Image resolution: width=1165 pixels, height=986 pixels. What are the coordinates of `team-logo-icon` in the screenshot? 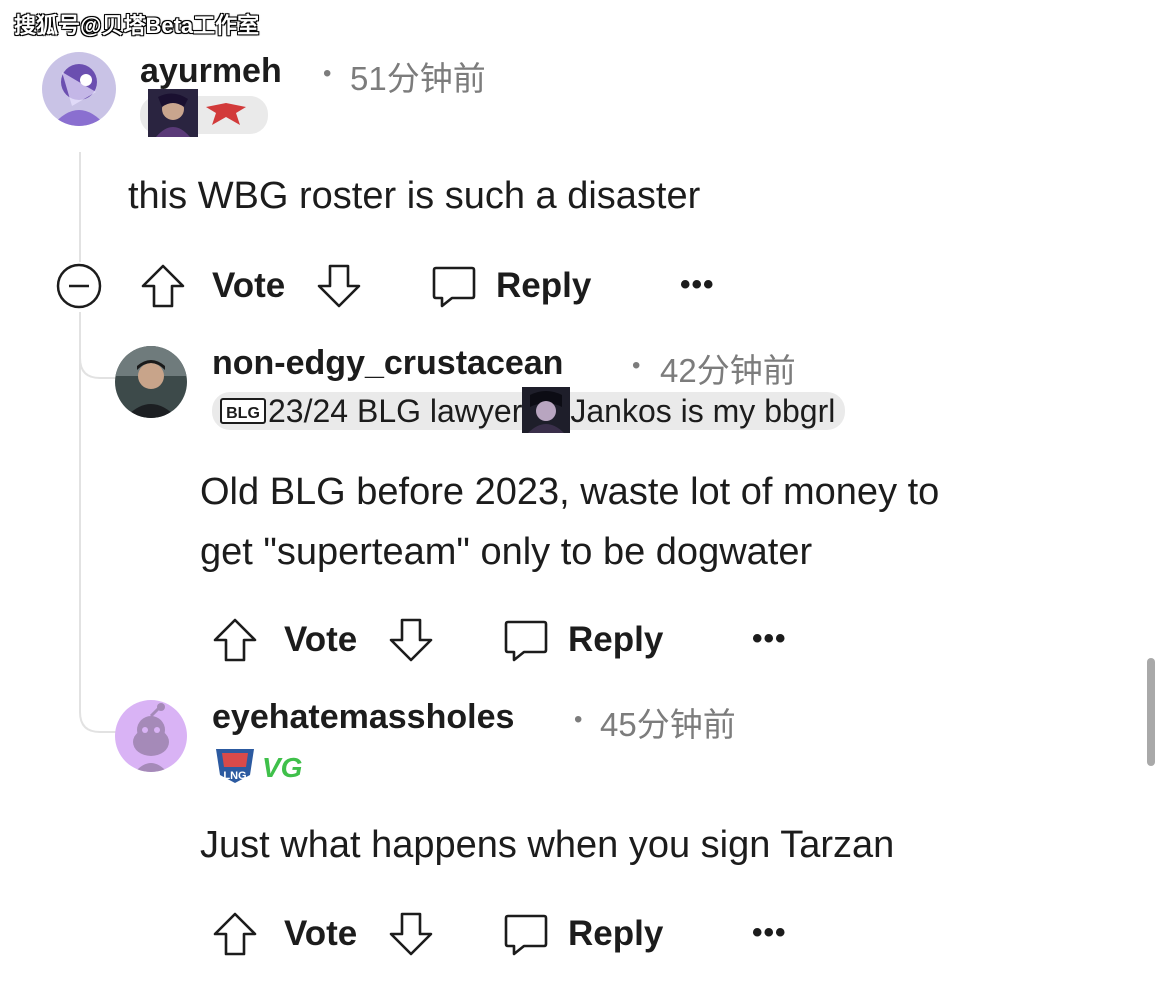 It's located at (226, 114).